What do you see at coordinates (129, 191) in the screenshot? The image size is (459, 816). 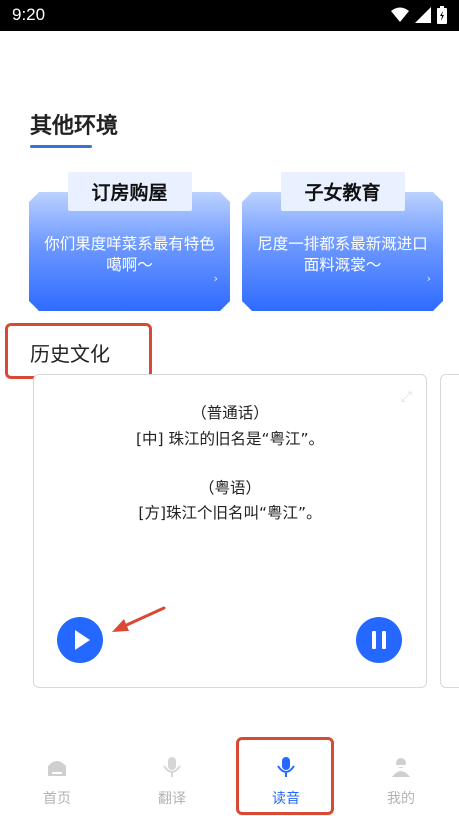 I see `card-title: 订房购屋` at bounding box center [129, 191].